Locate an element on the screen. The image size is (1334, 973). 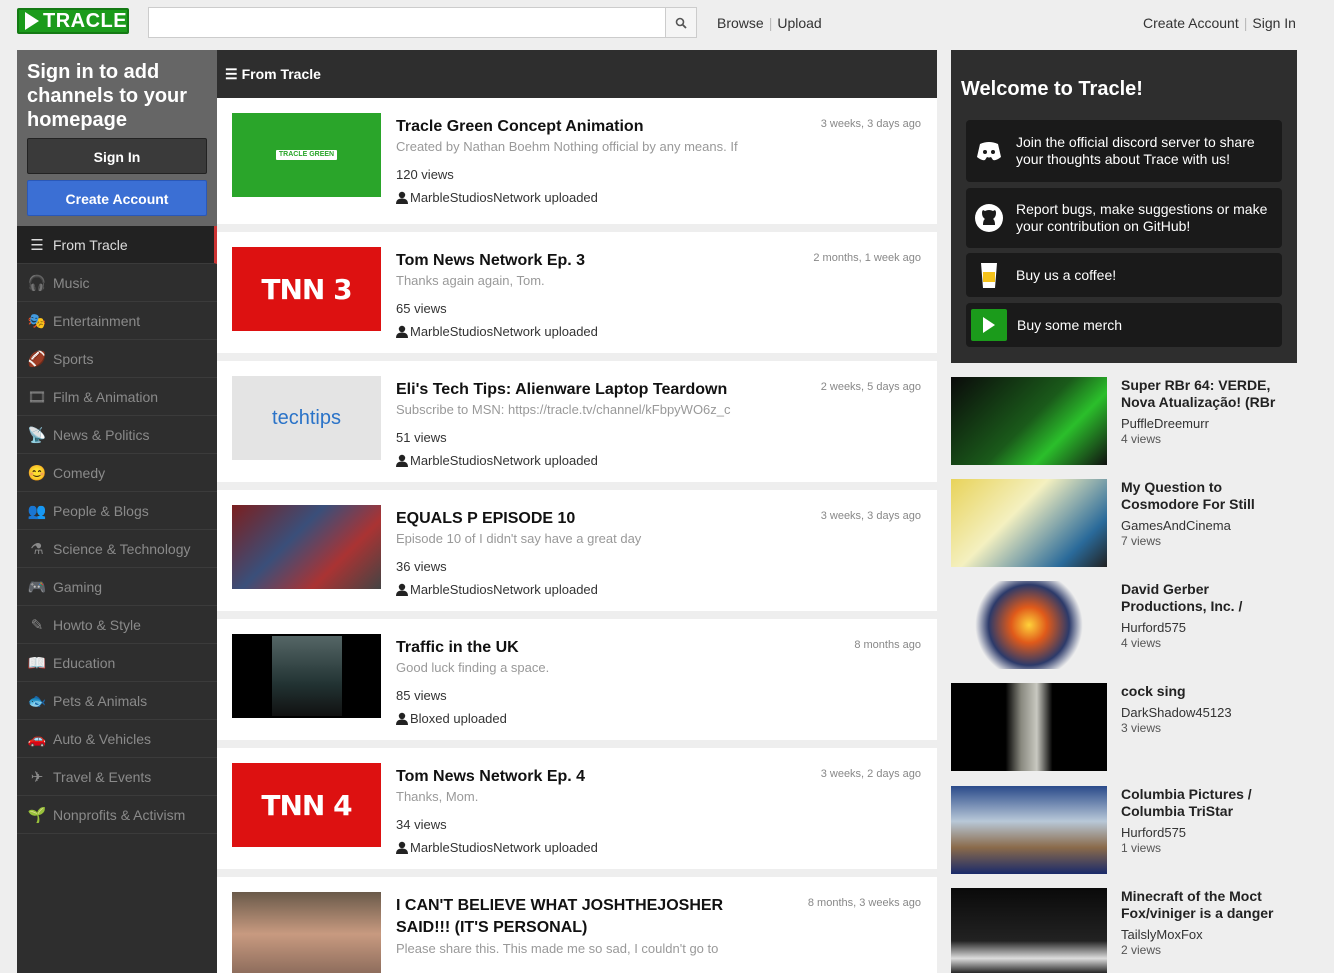
side-video-title: My Question to Cosmodore For Still is located at coordinates (1207, 496).